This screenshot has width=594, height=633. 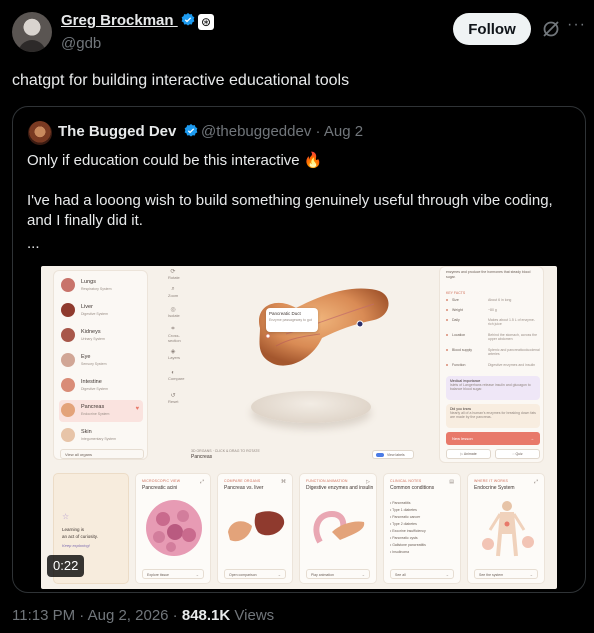 I want to click on rotate-icon: ⟳, so click(x=173, y=272).